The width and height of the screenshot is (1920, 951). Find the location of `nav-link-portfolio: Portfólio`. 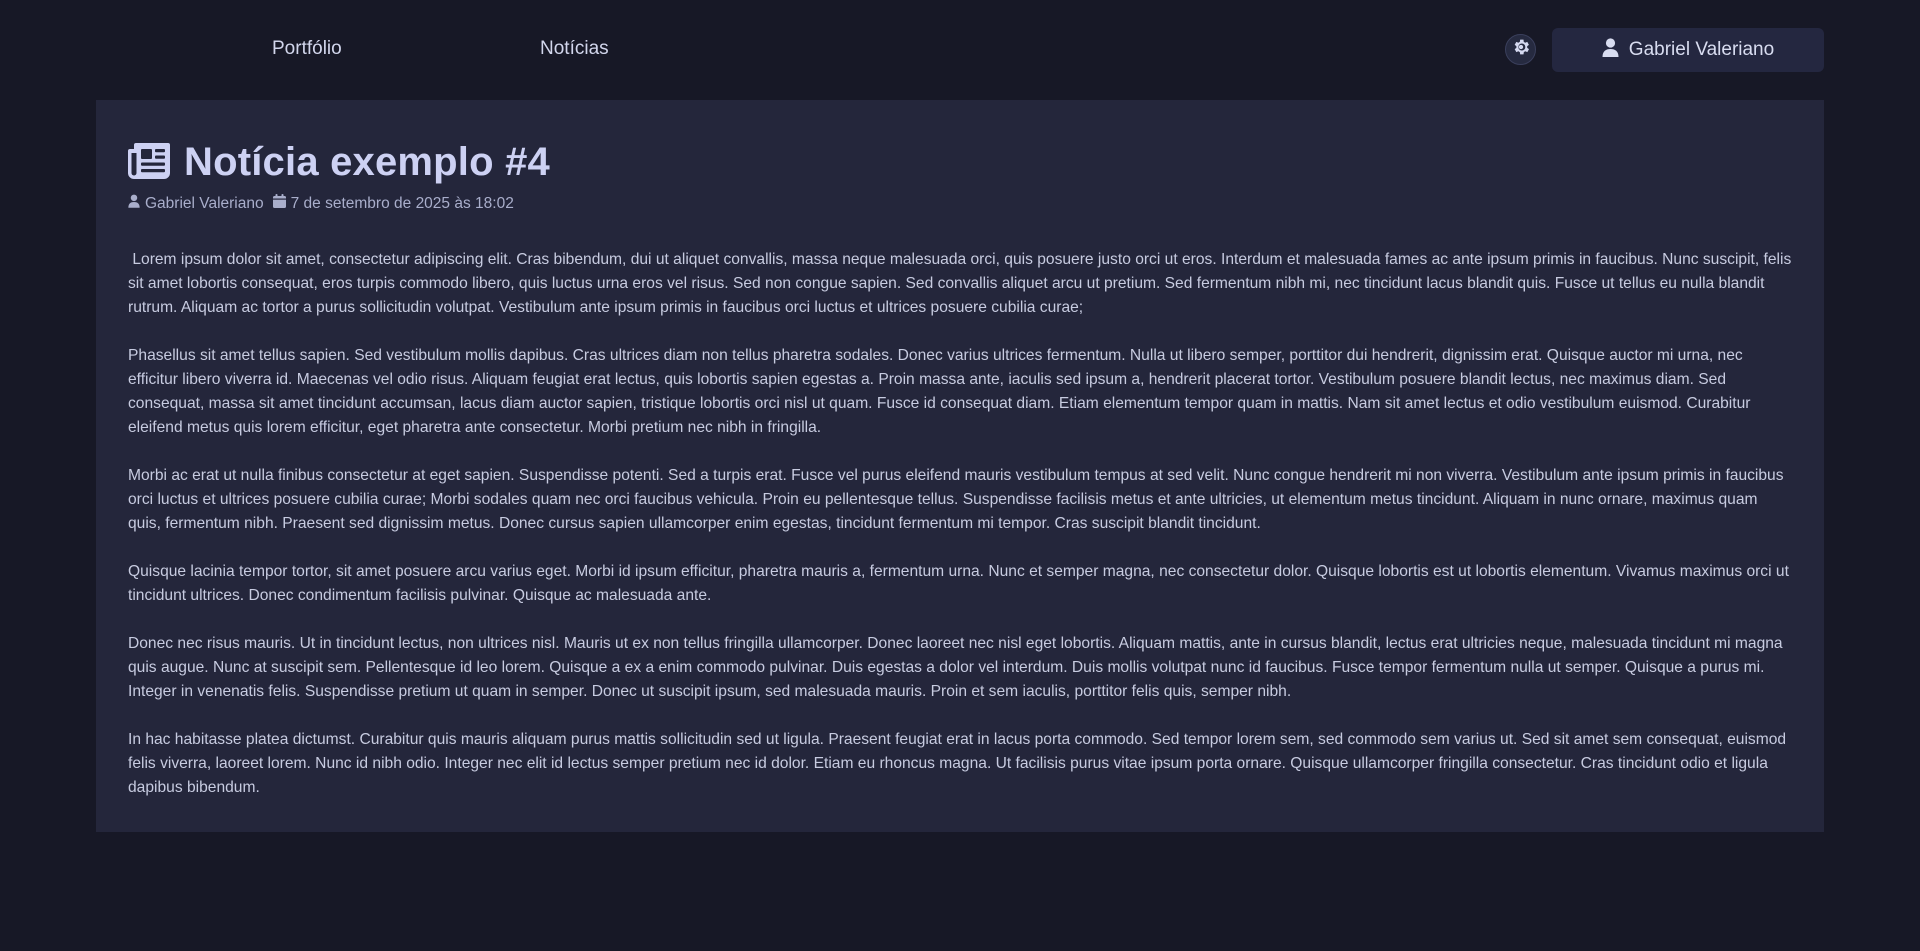

nav-link-portfolio: Portfólio is located at coordinates (307, 49).